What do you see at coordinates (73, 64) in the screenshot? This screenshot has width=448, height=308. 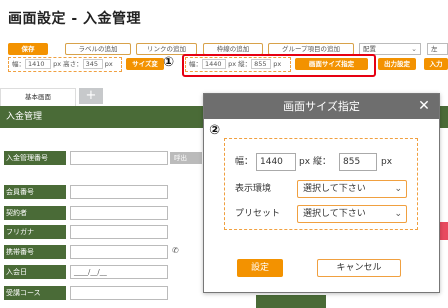 I see `height-label: 高さ：` at bounding box center [73, 64].